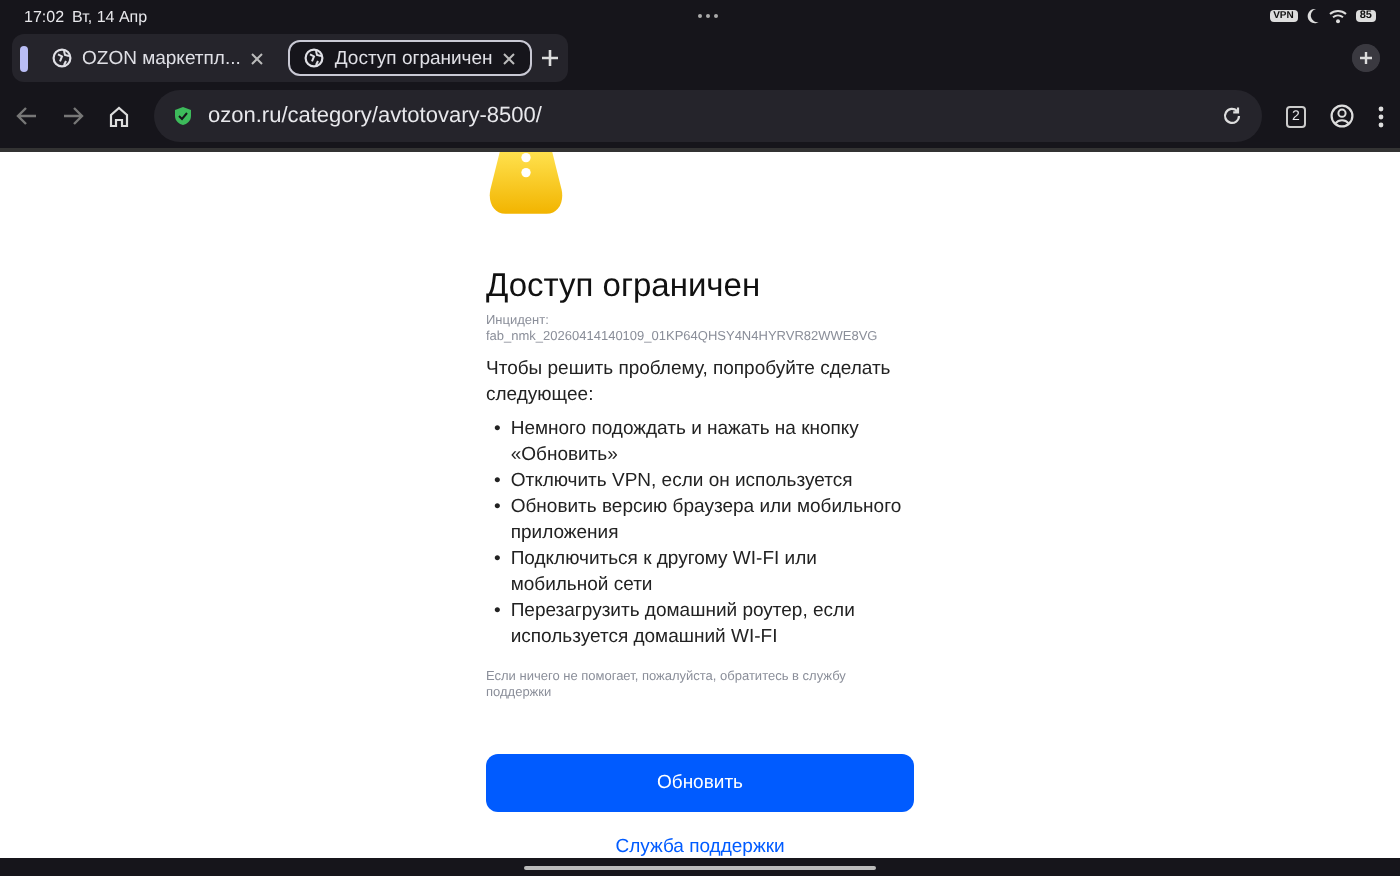  Describe the element at coordinates (550, 58) in the screenshot. I see `new-tab-icon` at that location.